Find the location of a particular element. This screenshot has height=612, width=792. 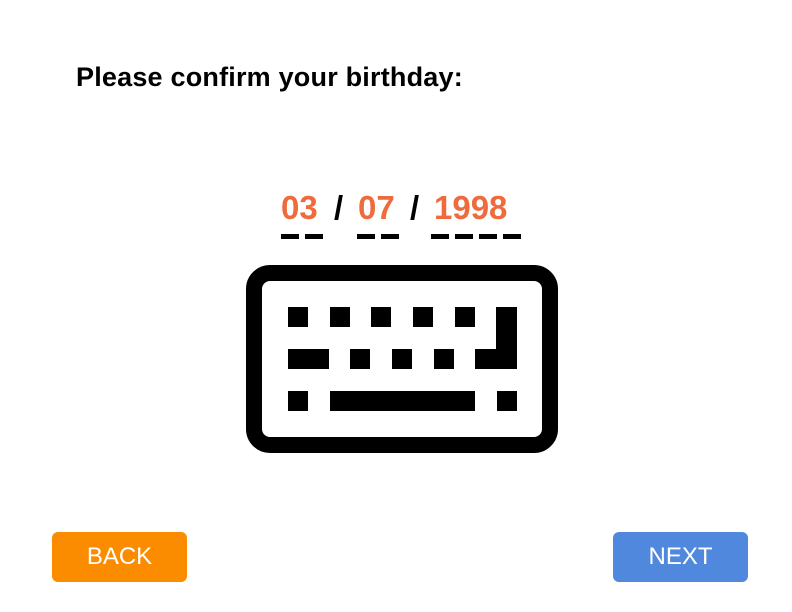

page-title: Please confirm your birthday: is located at coordinates (269, 77).